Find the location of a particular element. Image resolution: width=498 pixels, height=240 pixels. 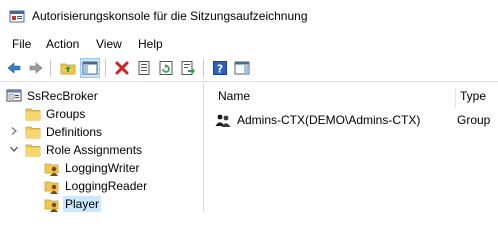

tree-item-groups: Groups is located at coordinates (55, 114).